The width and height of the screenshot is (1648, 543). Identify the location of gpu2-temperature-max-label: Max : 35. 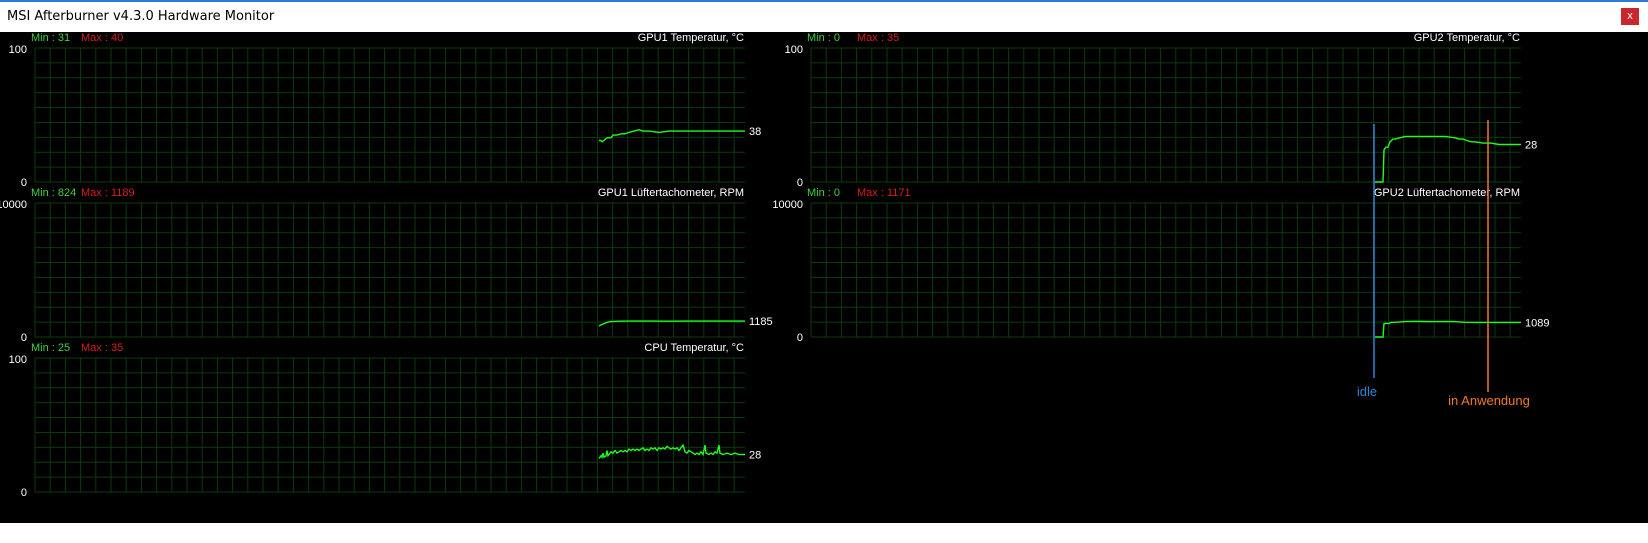
(878, 38).